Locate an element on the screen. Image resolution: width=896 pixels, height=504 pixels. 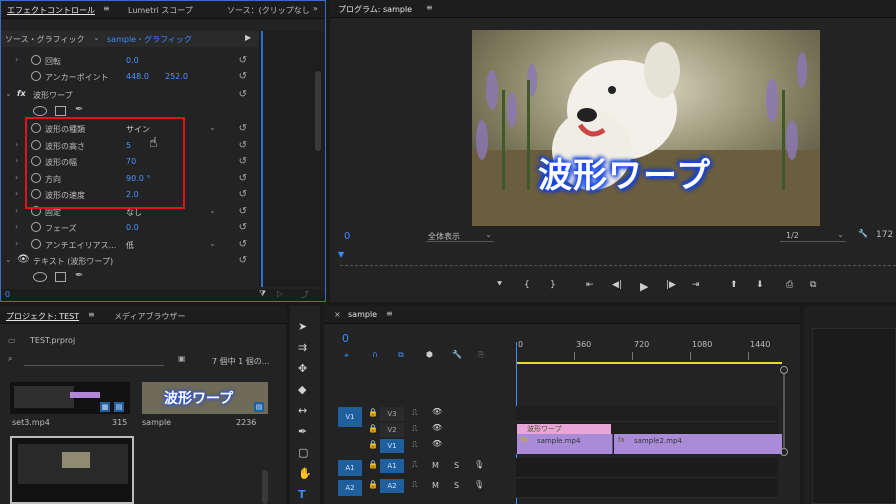
fit-dropdown: 全体表示 ⌄ is located at coordinates (460, 236).